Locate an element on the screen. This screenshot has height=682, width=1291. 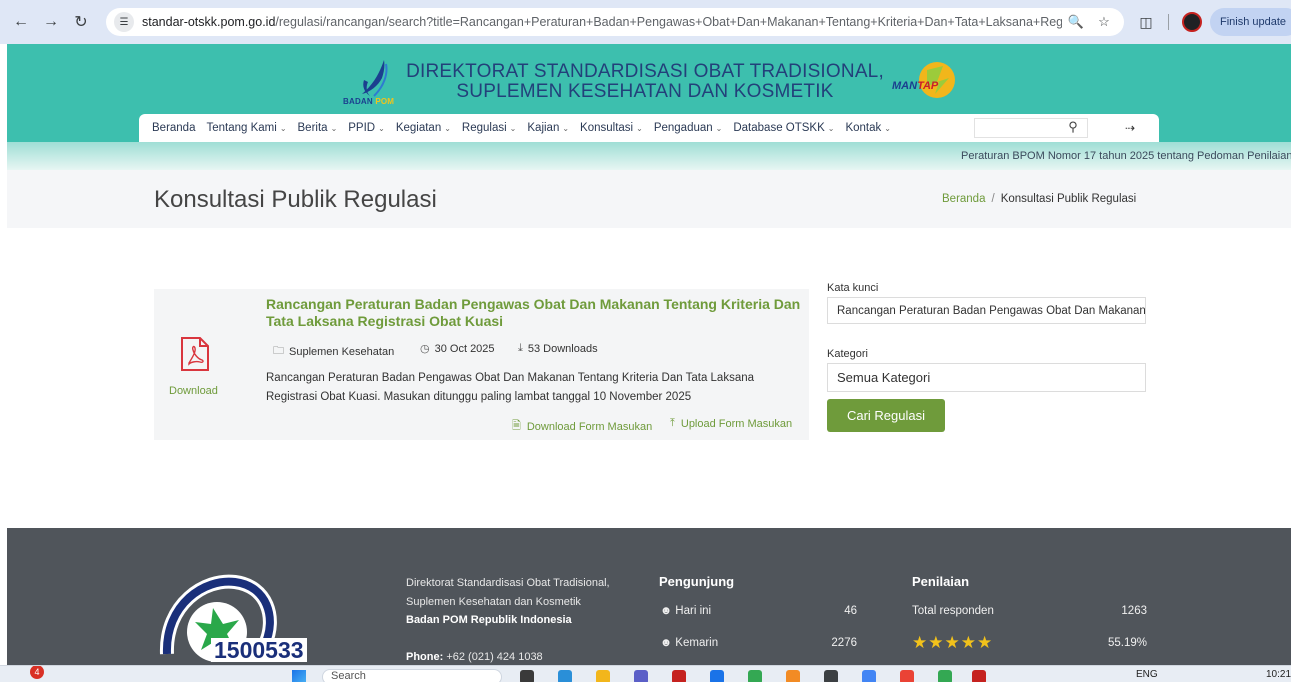
taskbar-search: Search is located at coordinates (412, 675).